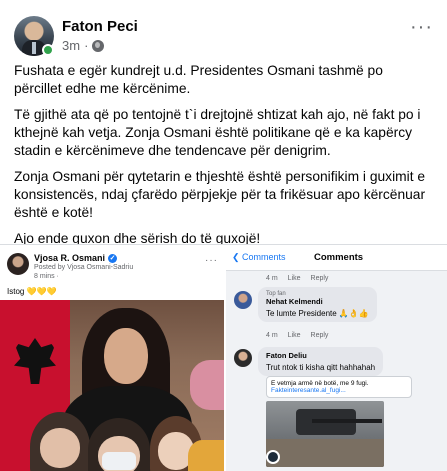  I want to click on shared-post-time: 8 mins ·, so click(46, 276).